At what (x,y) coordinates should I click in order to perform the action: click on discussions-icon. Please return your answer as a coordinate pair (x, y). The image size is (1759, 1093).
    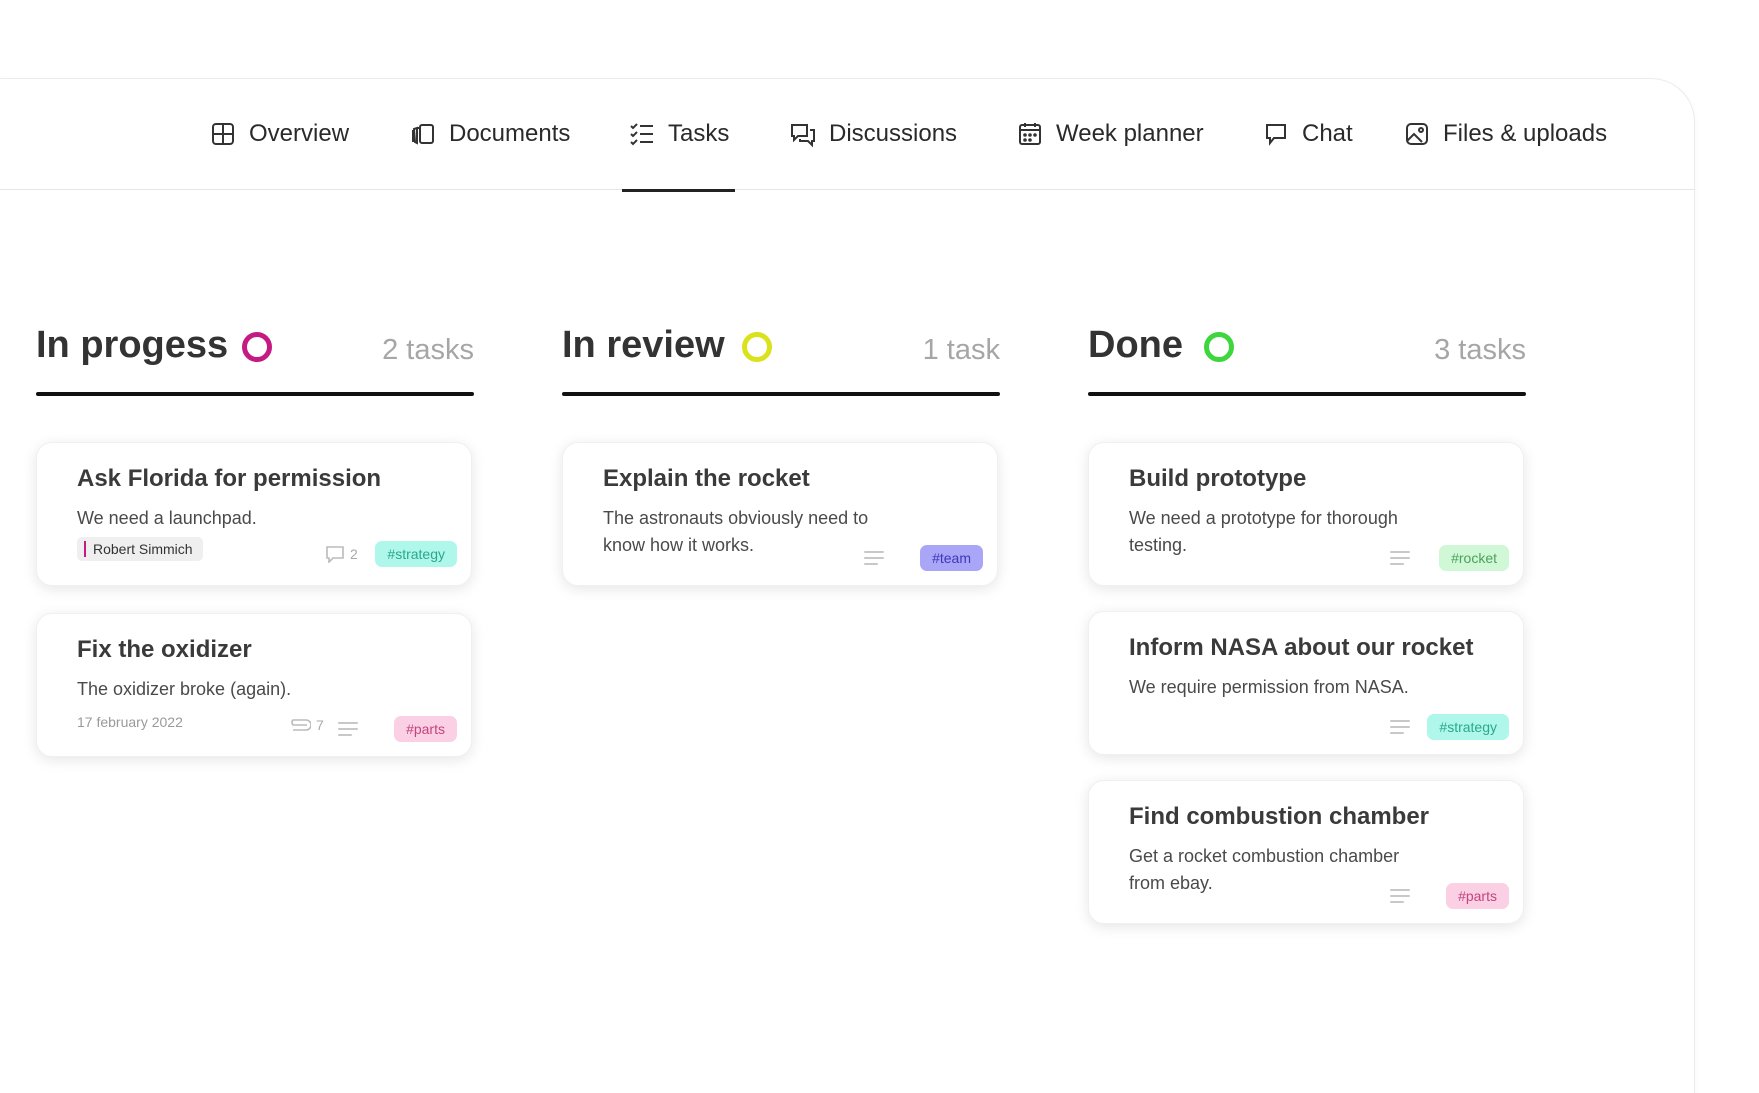
    Looking at the image, I should click on (803, 136).